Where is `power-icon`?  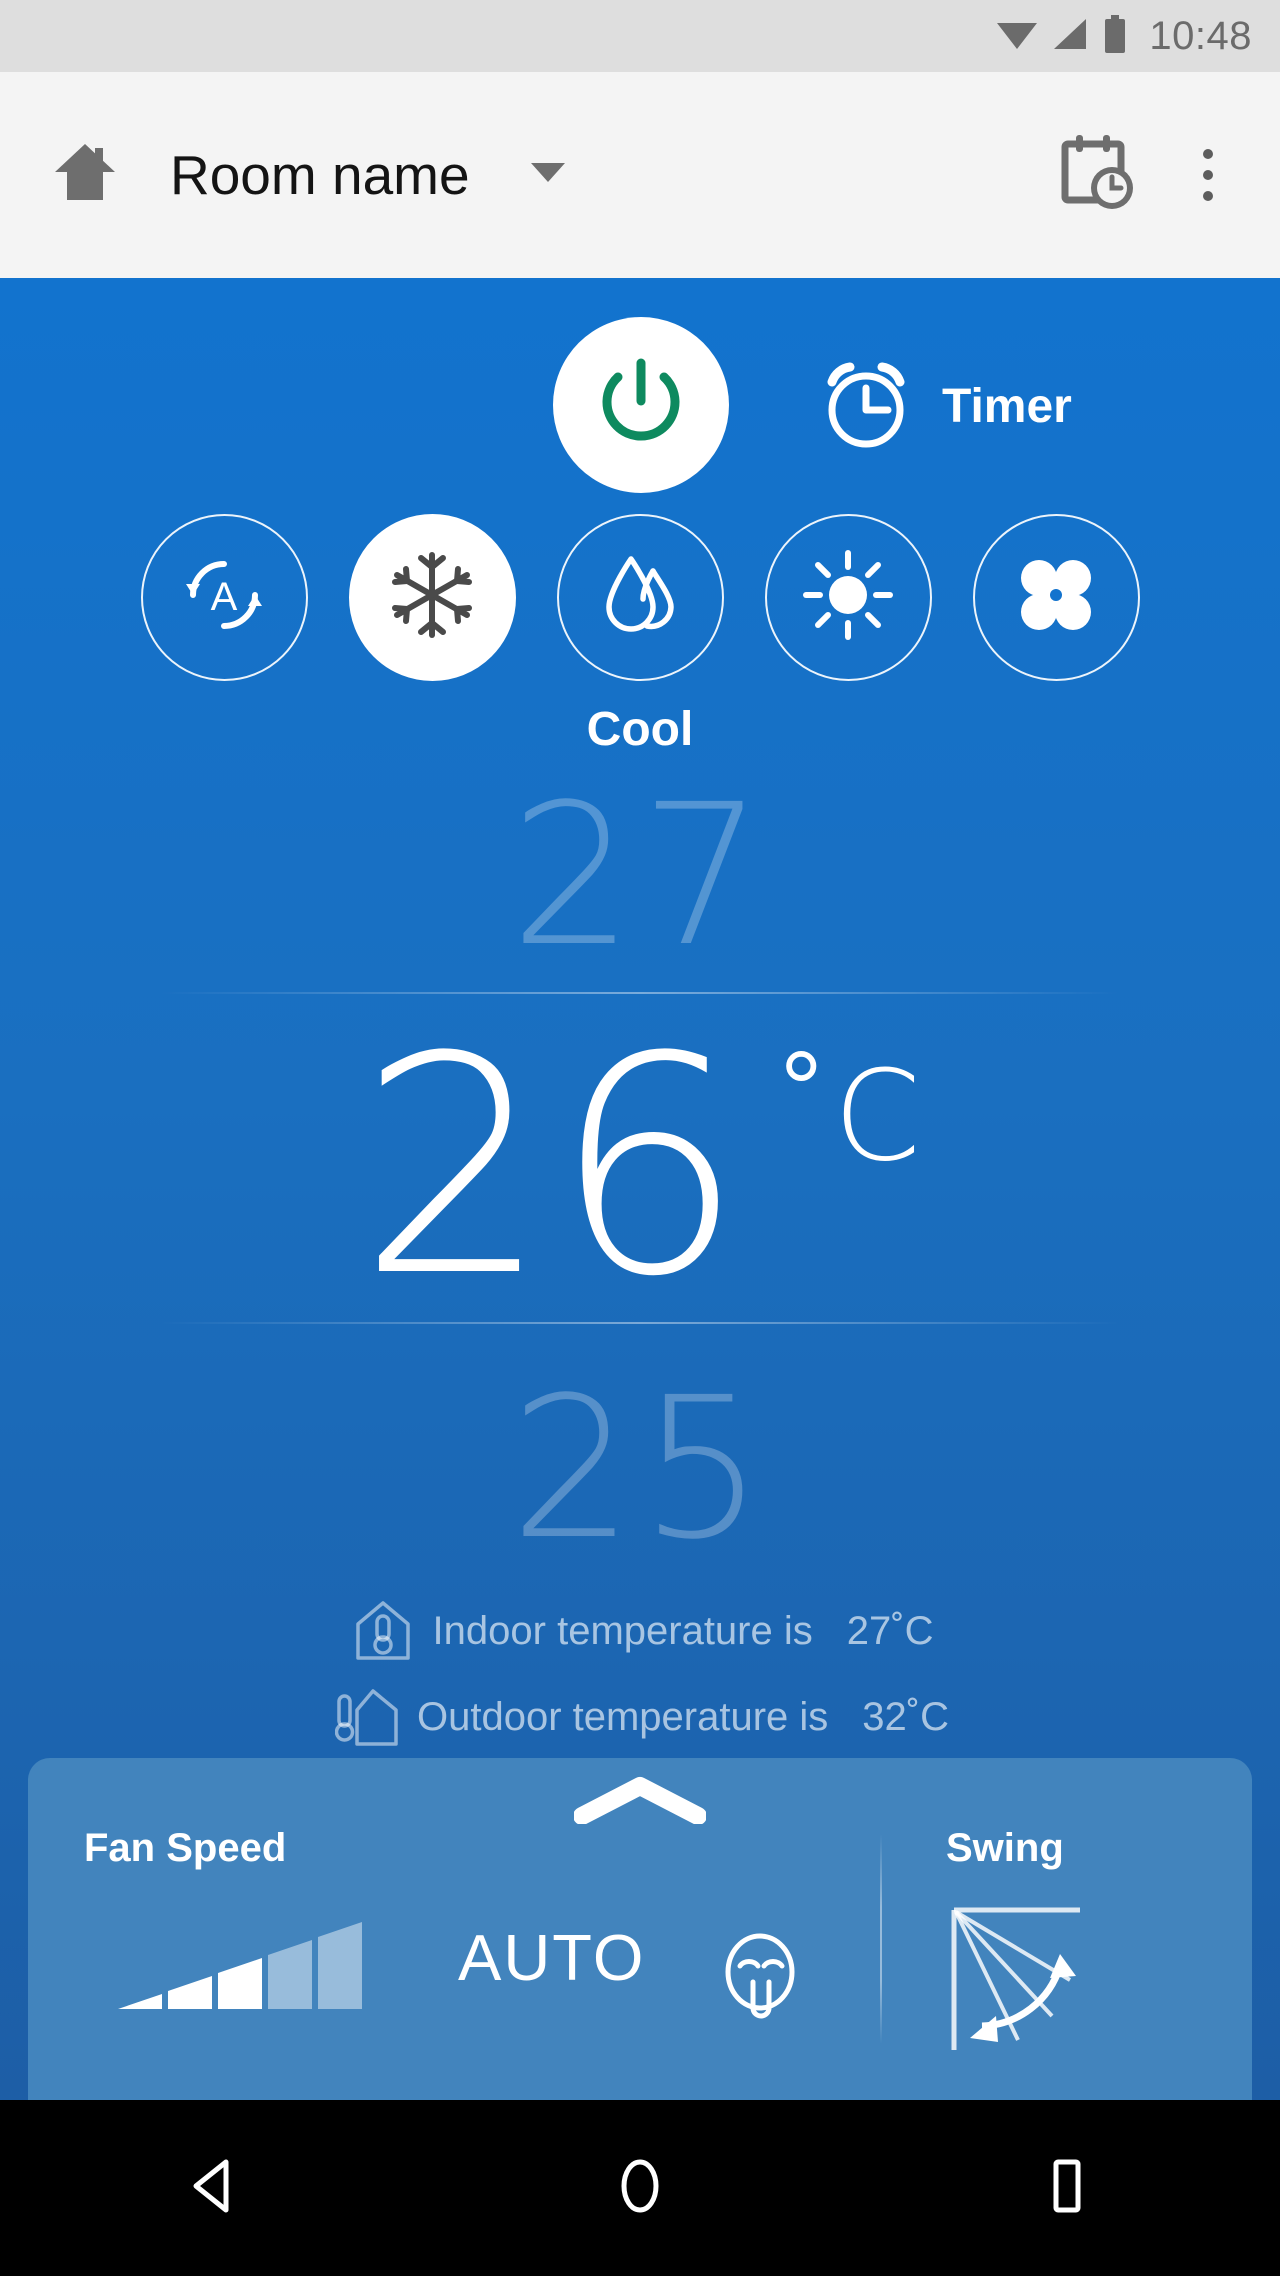 power-icon is located at coordinates (641, 405).